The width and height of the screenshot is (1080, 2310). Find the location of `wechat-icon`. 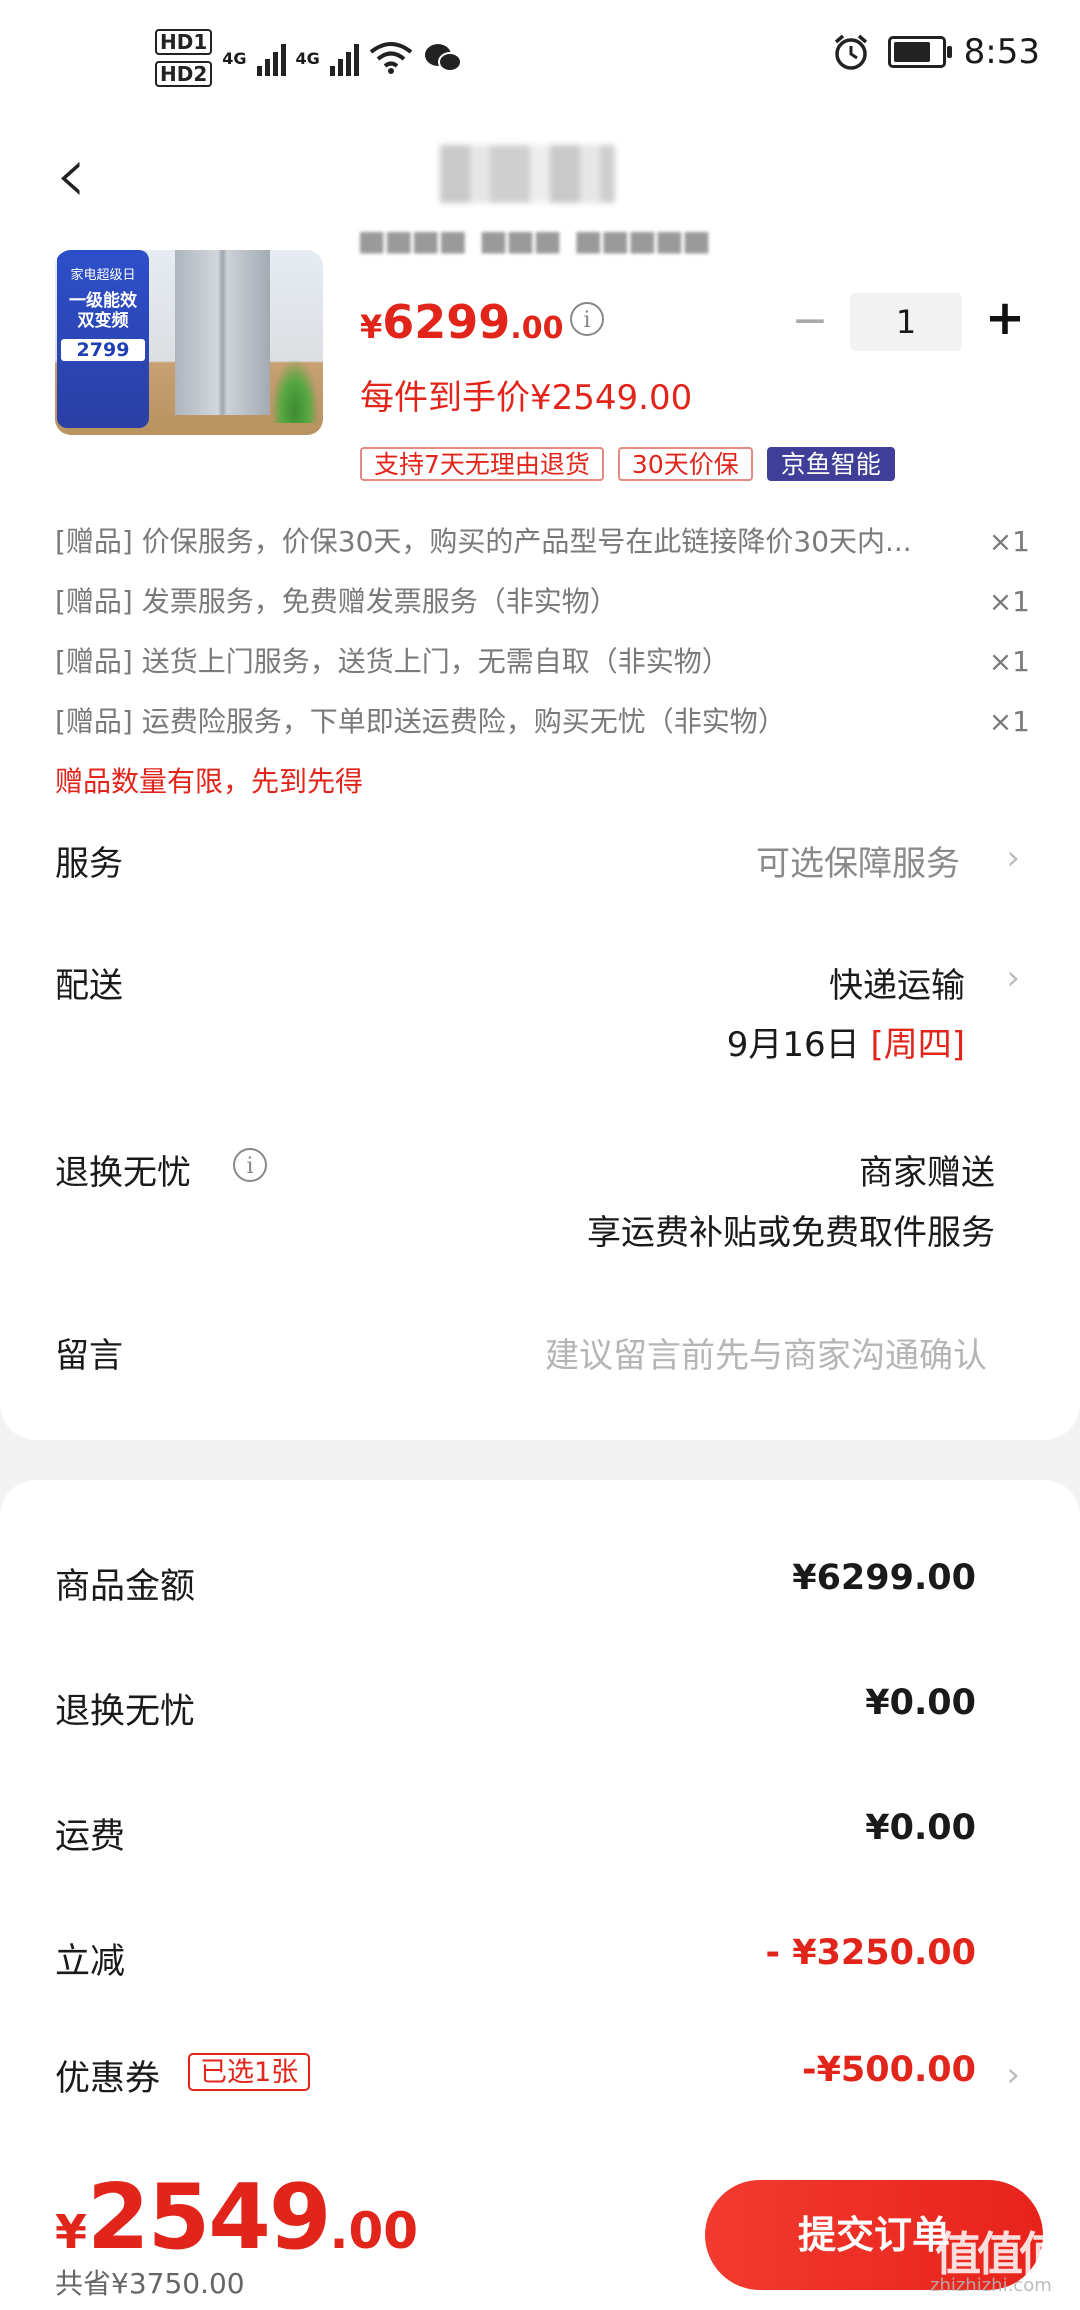

wechat-icon is located at coordinates (443, 58).